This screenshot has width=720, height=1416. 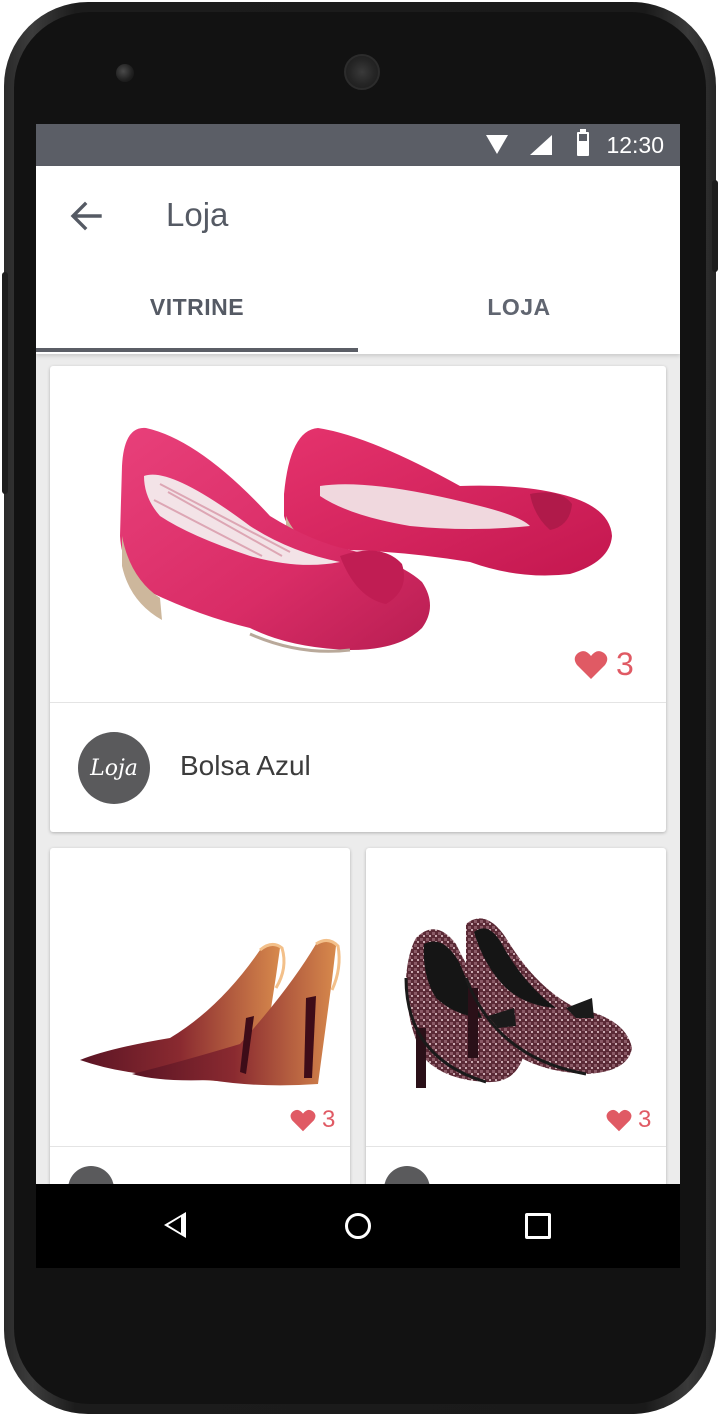 What do you see at coordinates (497, 144) in the screenshot?
I see `wifi-icon` at bounding box center [497, 144].